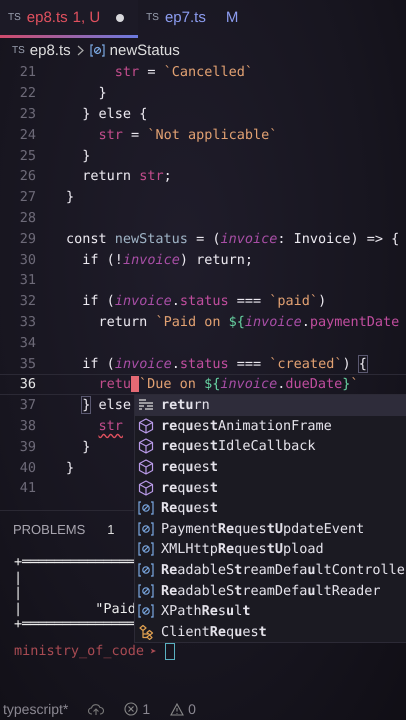 The height and width of the screenshot is (720, 406). What do you see at coordinates (146, 632) in the screenshot?
I see `class-icon` at bounding box center [146, 632].